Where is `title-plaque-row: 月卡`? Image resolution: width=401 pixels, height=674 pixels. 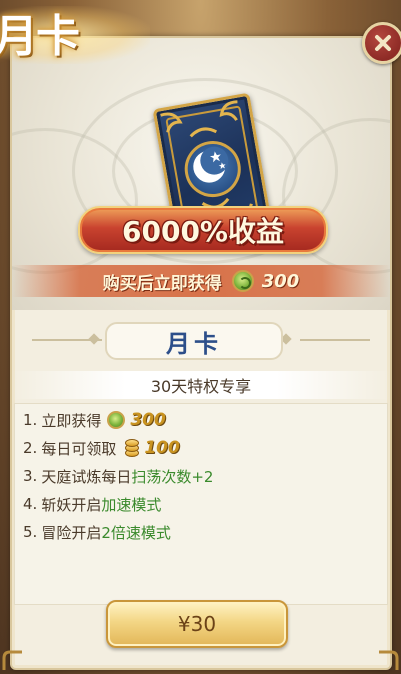 title-plaque-row: 月卡 is located at coordinates (201, 340).